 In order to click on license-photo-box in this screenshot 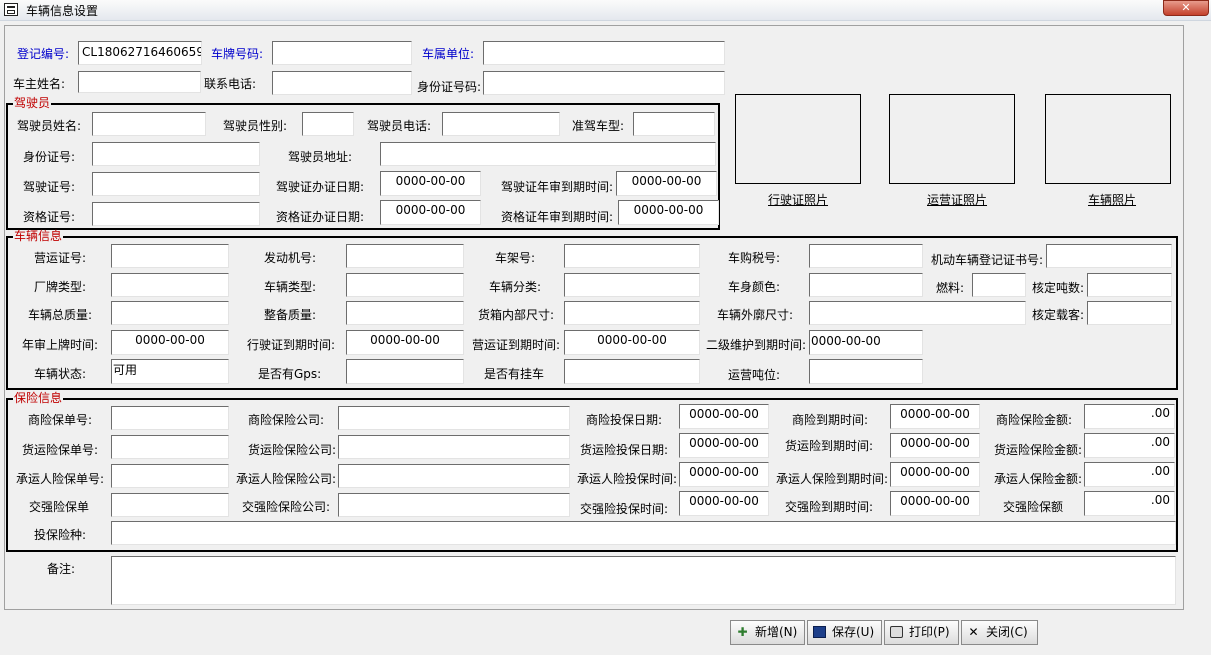, I will do `click(798, 139)`.